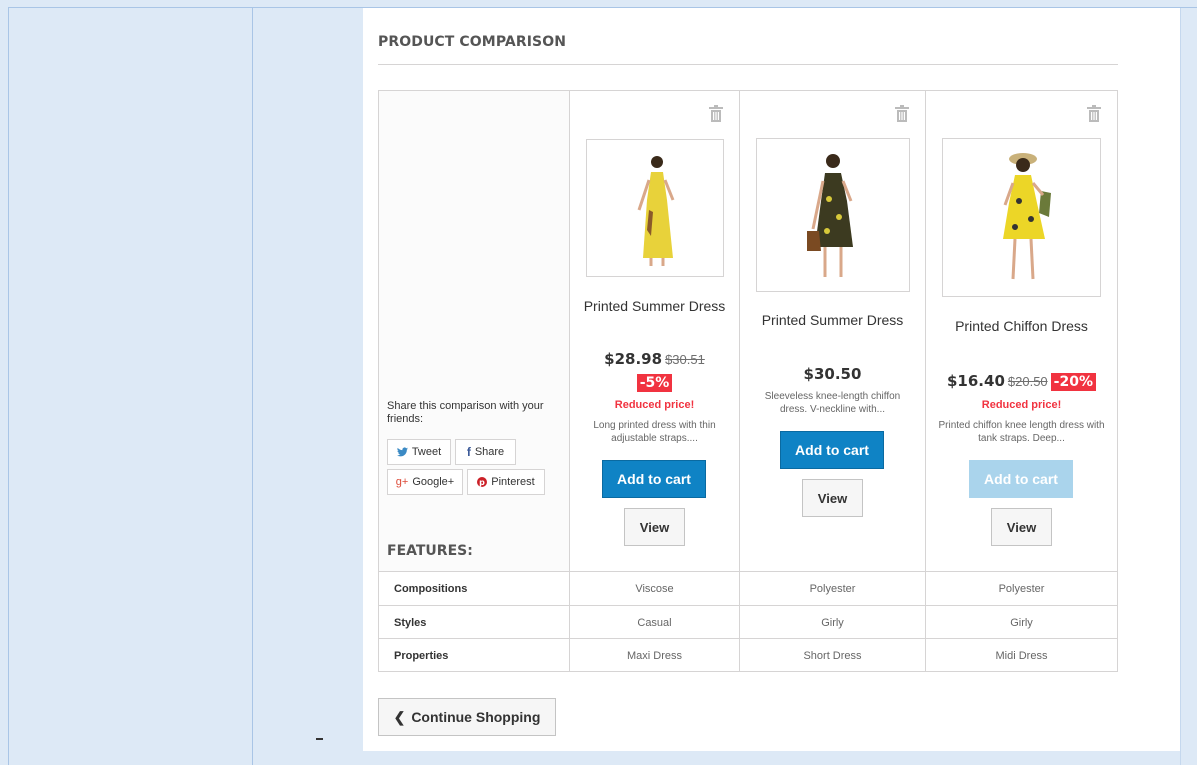  Describe the element at coordinates (1021, 326) in the screenshot. I see `product-name: Printed Chiffon Dress` at that location.